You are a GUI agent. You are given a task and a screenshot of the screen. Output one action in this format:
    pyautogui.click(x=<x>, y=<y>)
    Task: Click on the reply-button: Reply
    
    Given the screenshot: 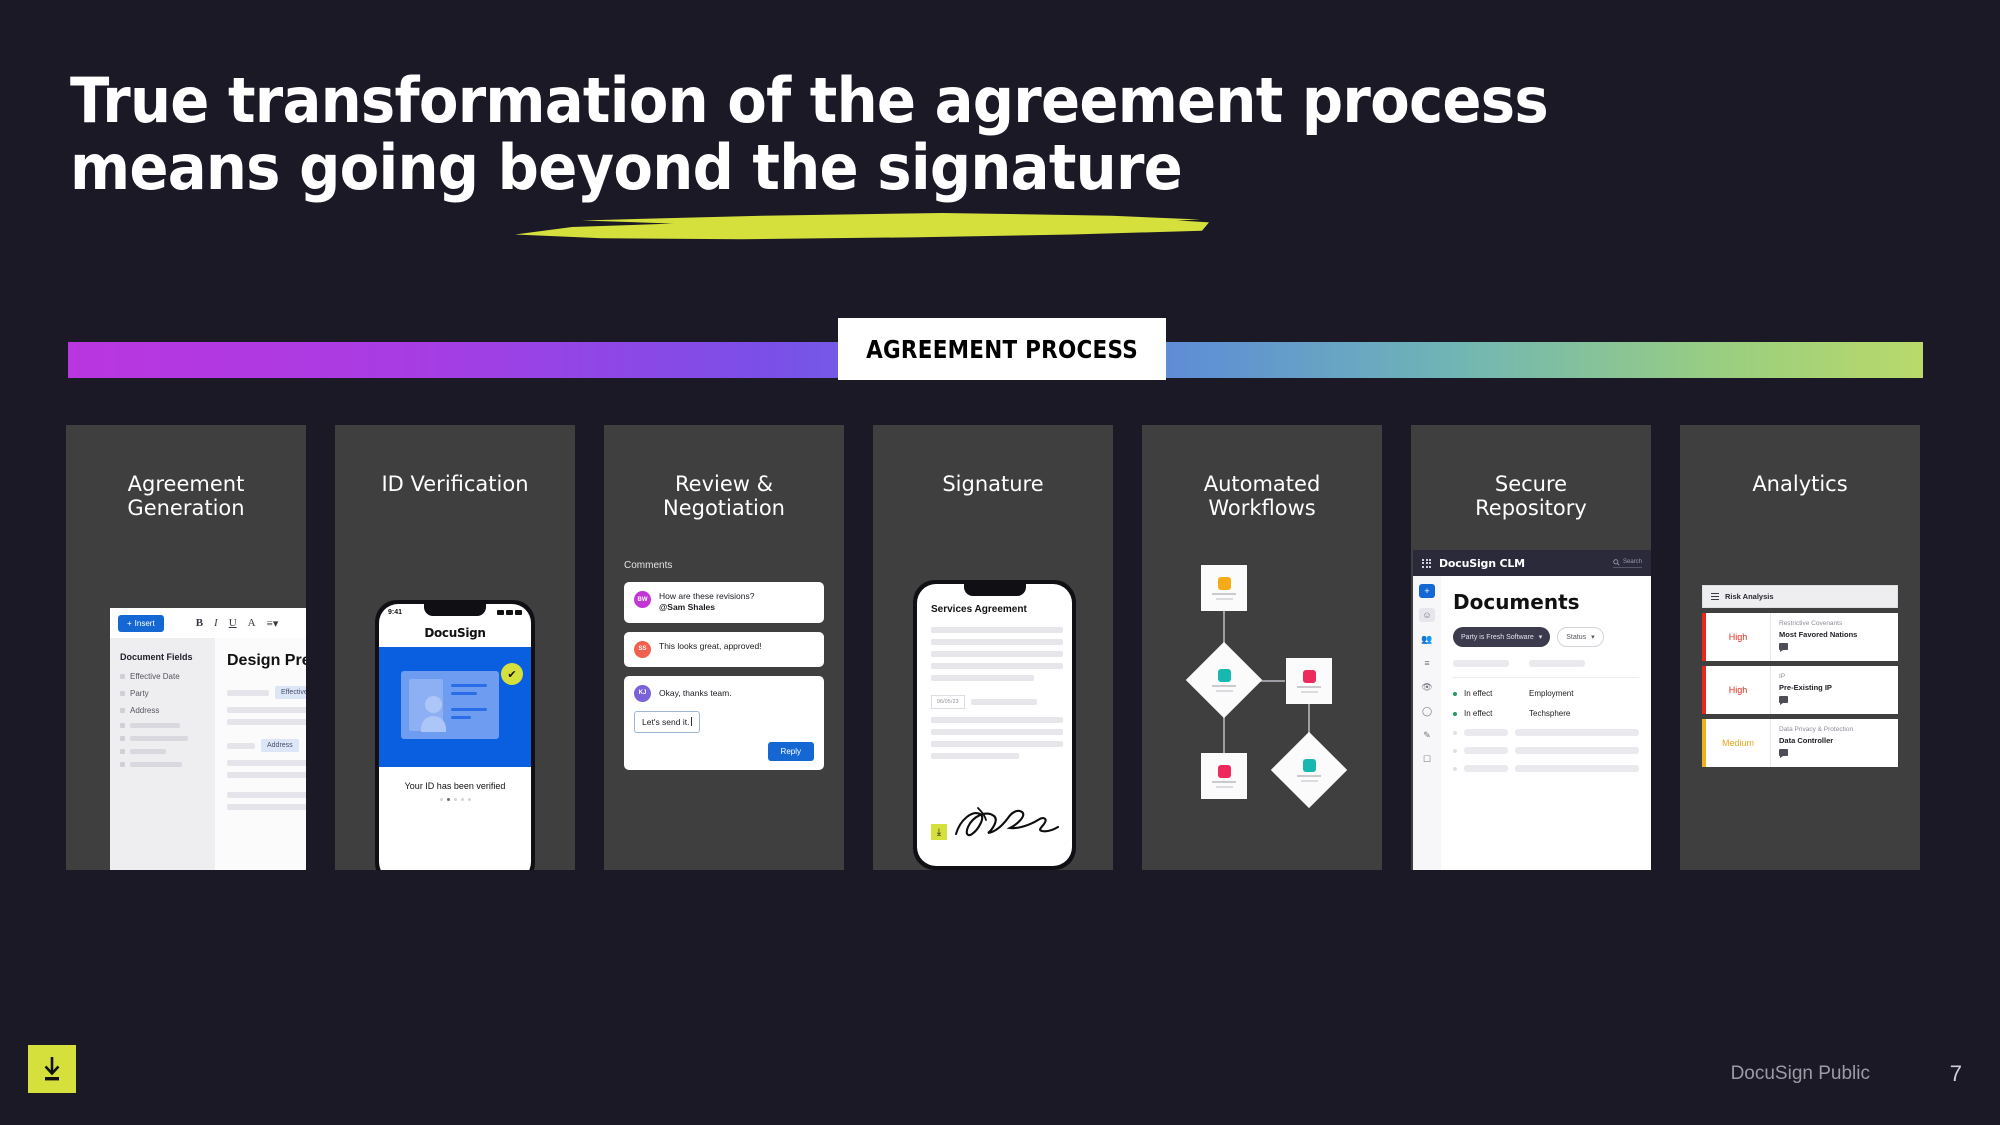 What is the action you would take?
    pyautogui.click(x=790, y=751)
    